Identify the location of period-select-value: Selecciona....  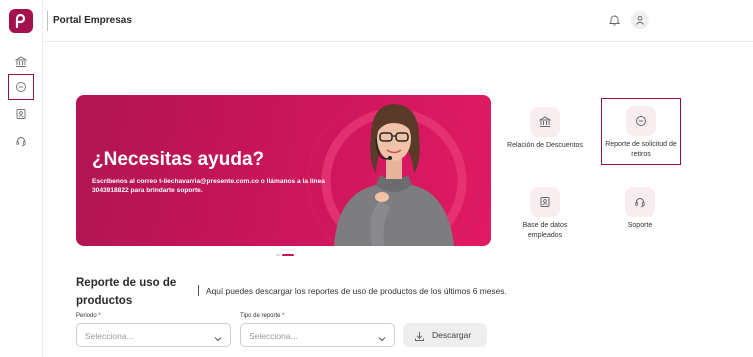
(109, 336).